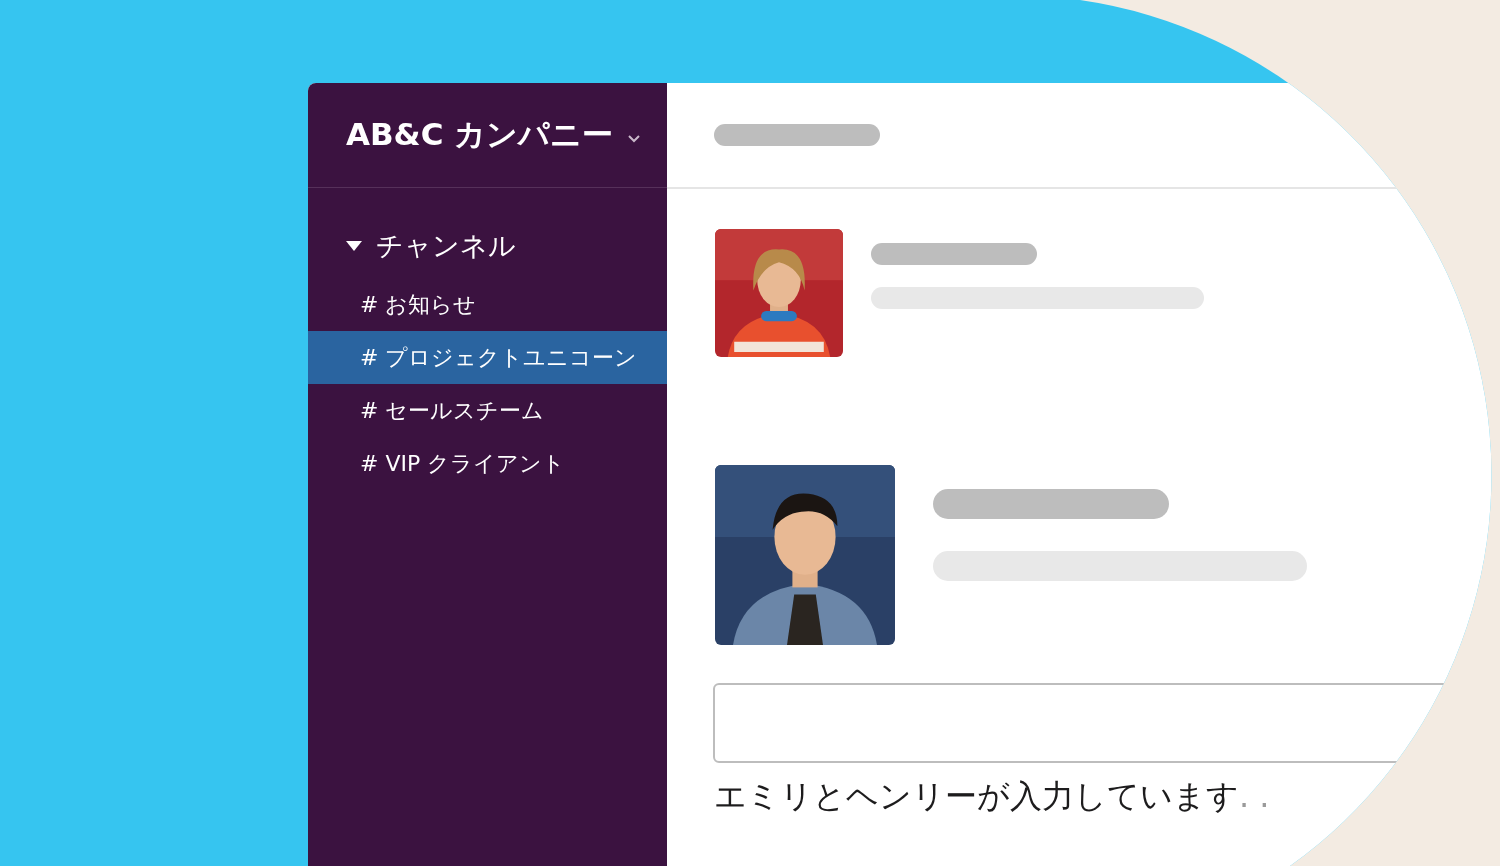 The width and height of the screenshot is (1500, 866). What do you see at coordinates (480, 135) in the screenshot?
I see `workspace-name: AB&C カンパニー` at bounding box center [480, 135].